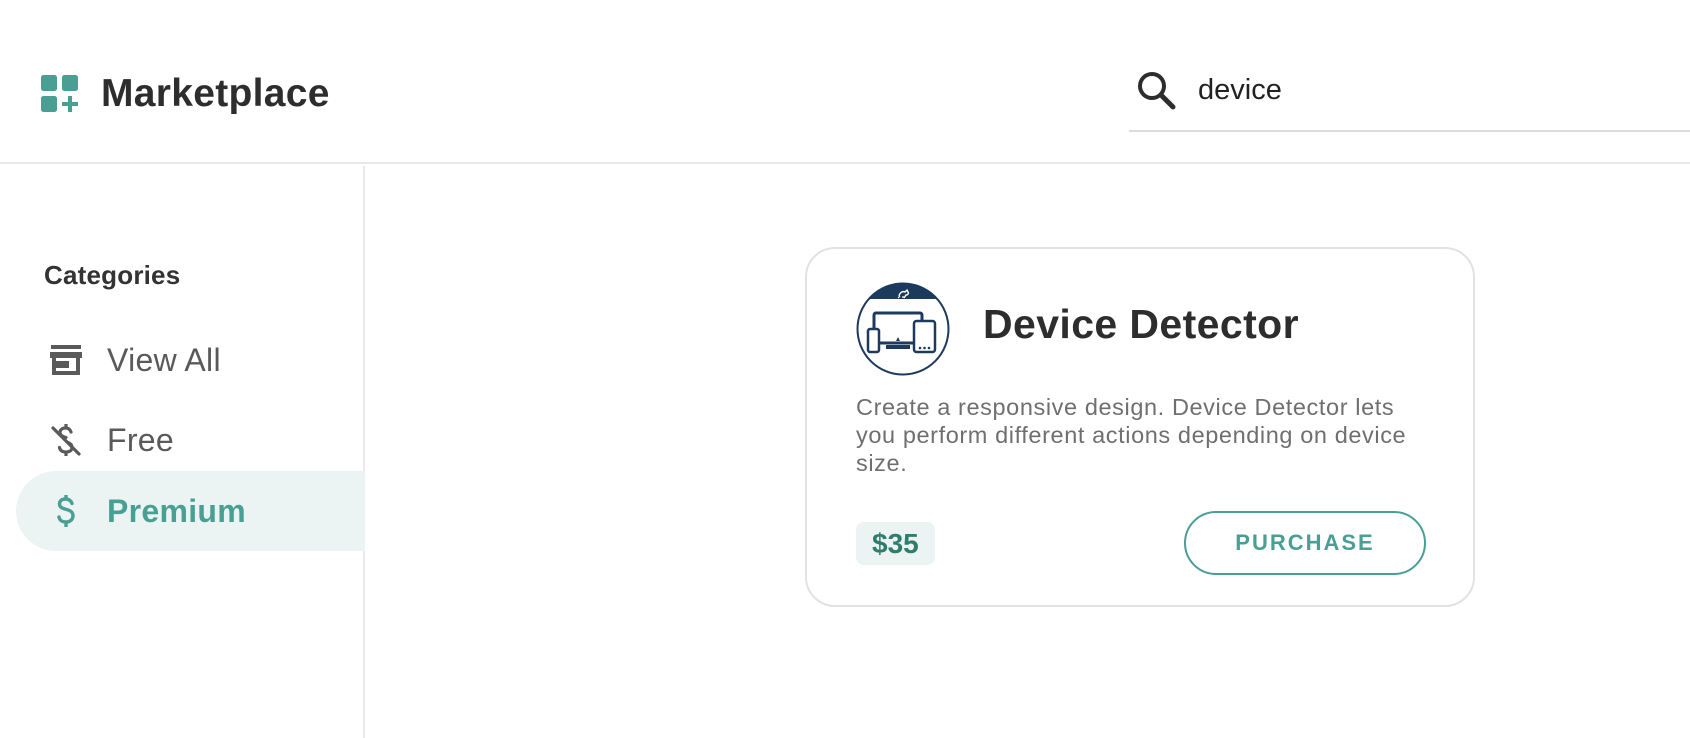 The image size is (1690, 738). I want to click on sidebar-item-view-all: View All, so click(190, 360).